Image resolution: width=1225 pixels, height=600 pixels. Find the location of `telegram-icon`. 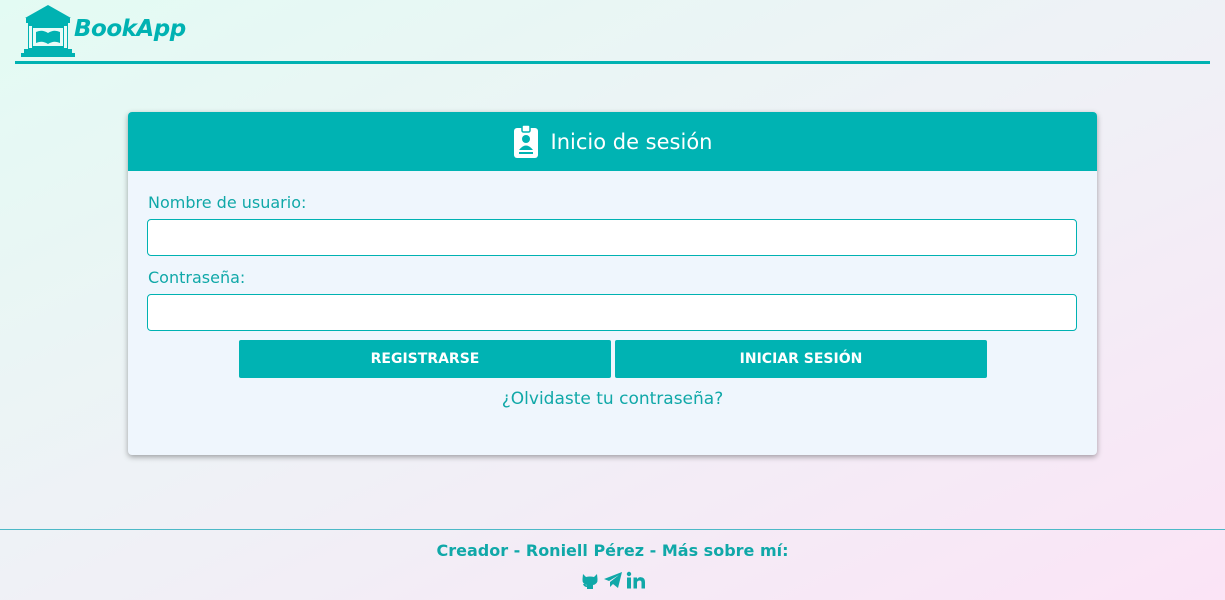

telegram-icon is located at coordinates (613, 580).